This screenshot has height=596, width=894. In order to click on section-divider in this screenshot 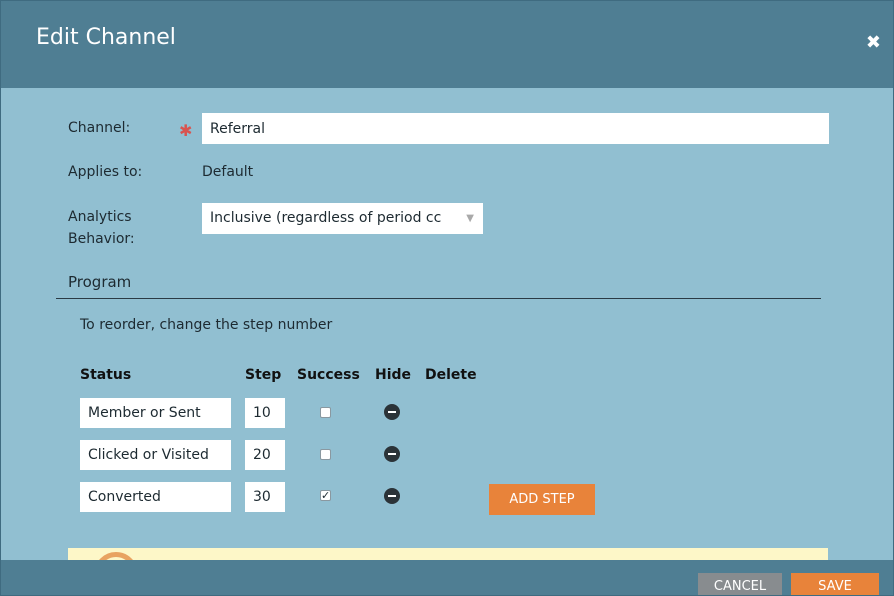, I will do `click(438, 298)`.